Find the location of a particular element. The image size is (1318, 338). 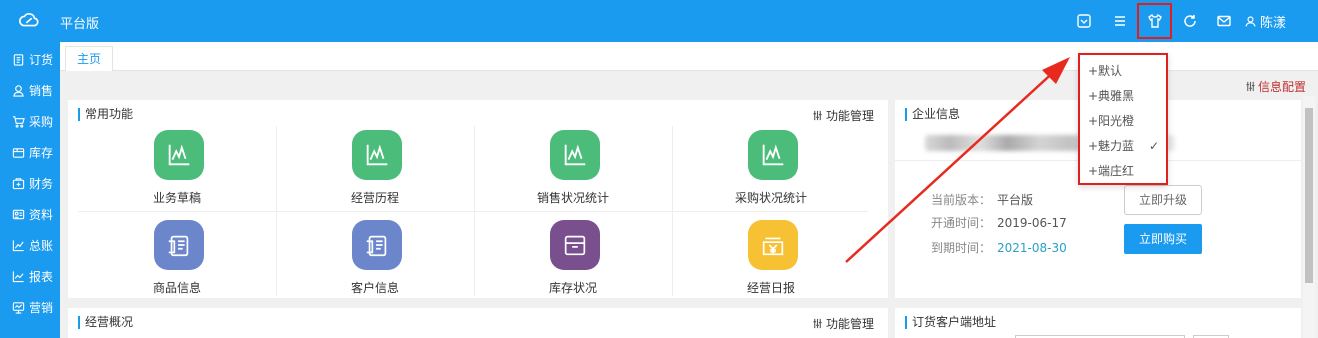

panel-title: 经营概况 is located at coordinates (105, 322).